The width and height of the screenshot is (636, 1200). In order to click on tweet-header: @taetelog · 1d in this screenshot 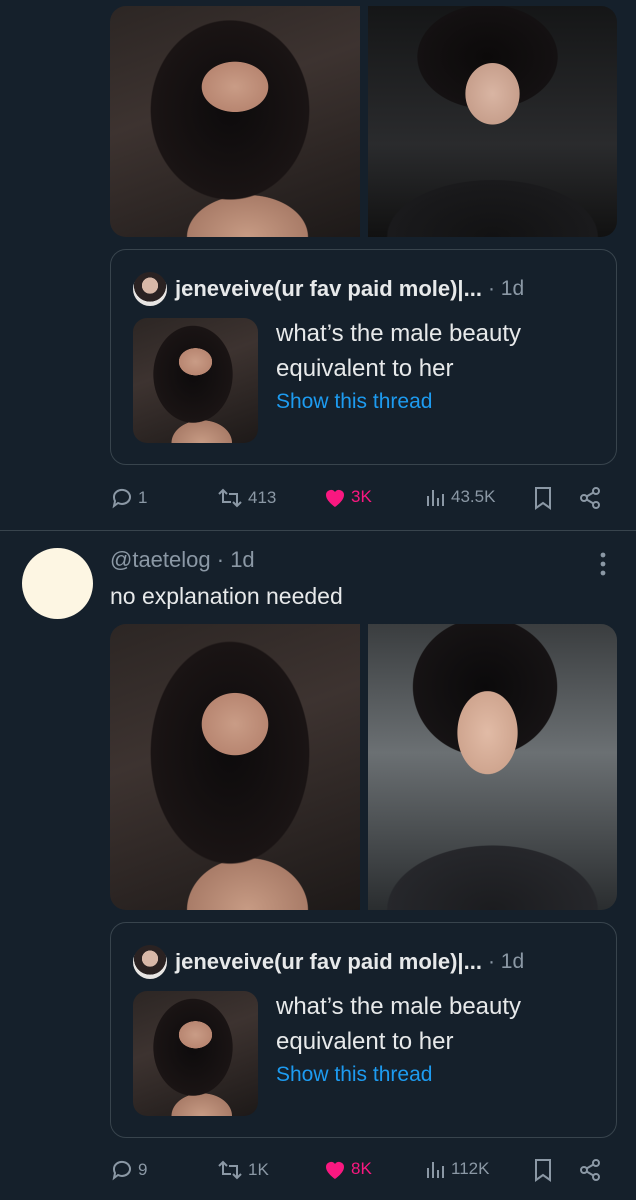, I will do `click(182, 560)`.